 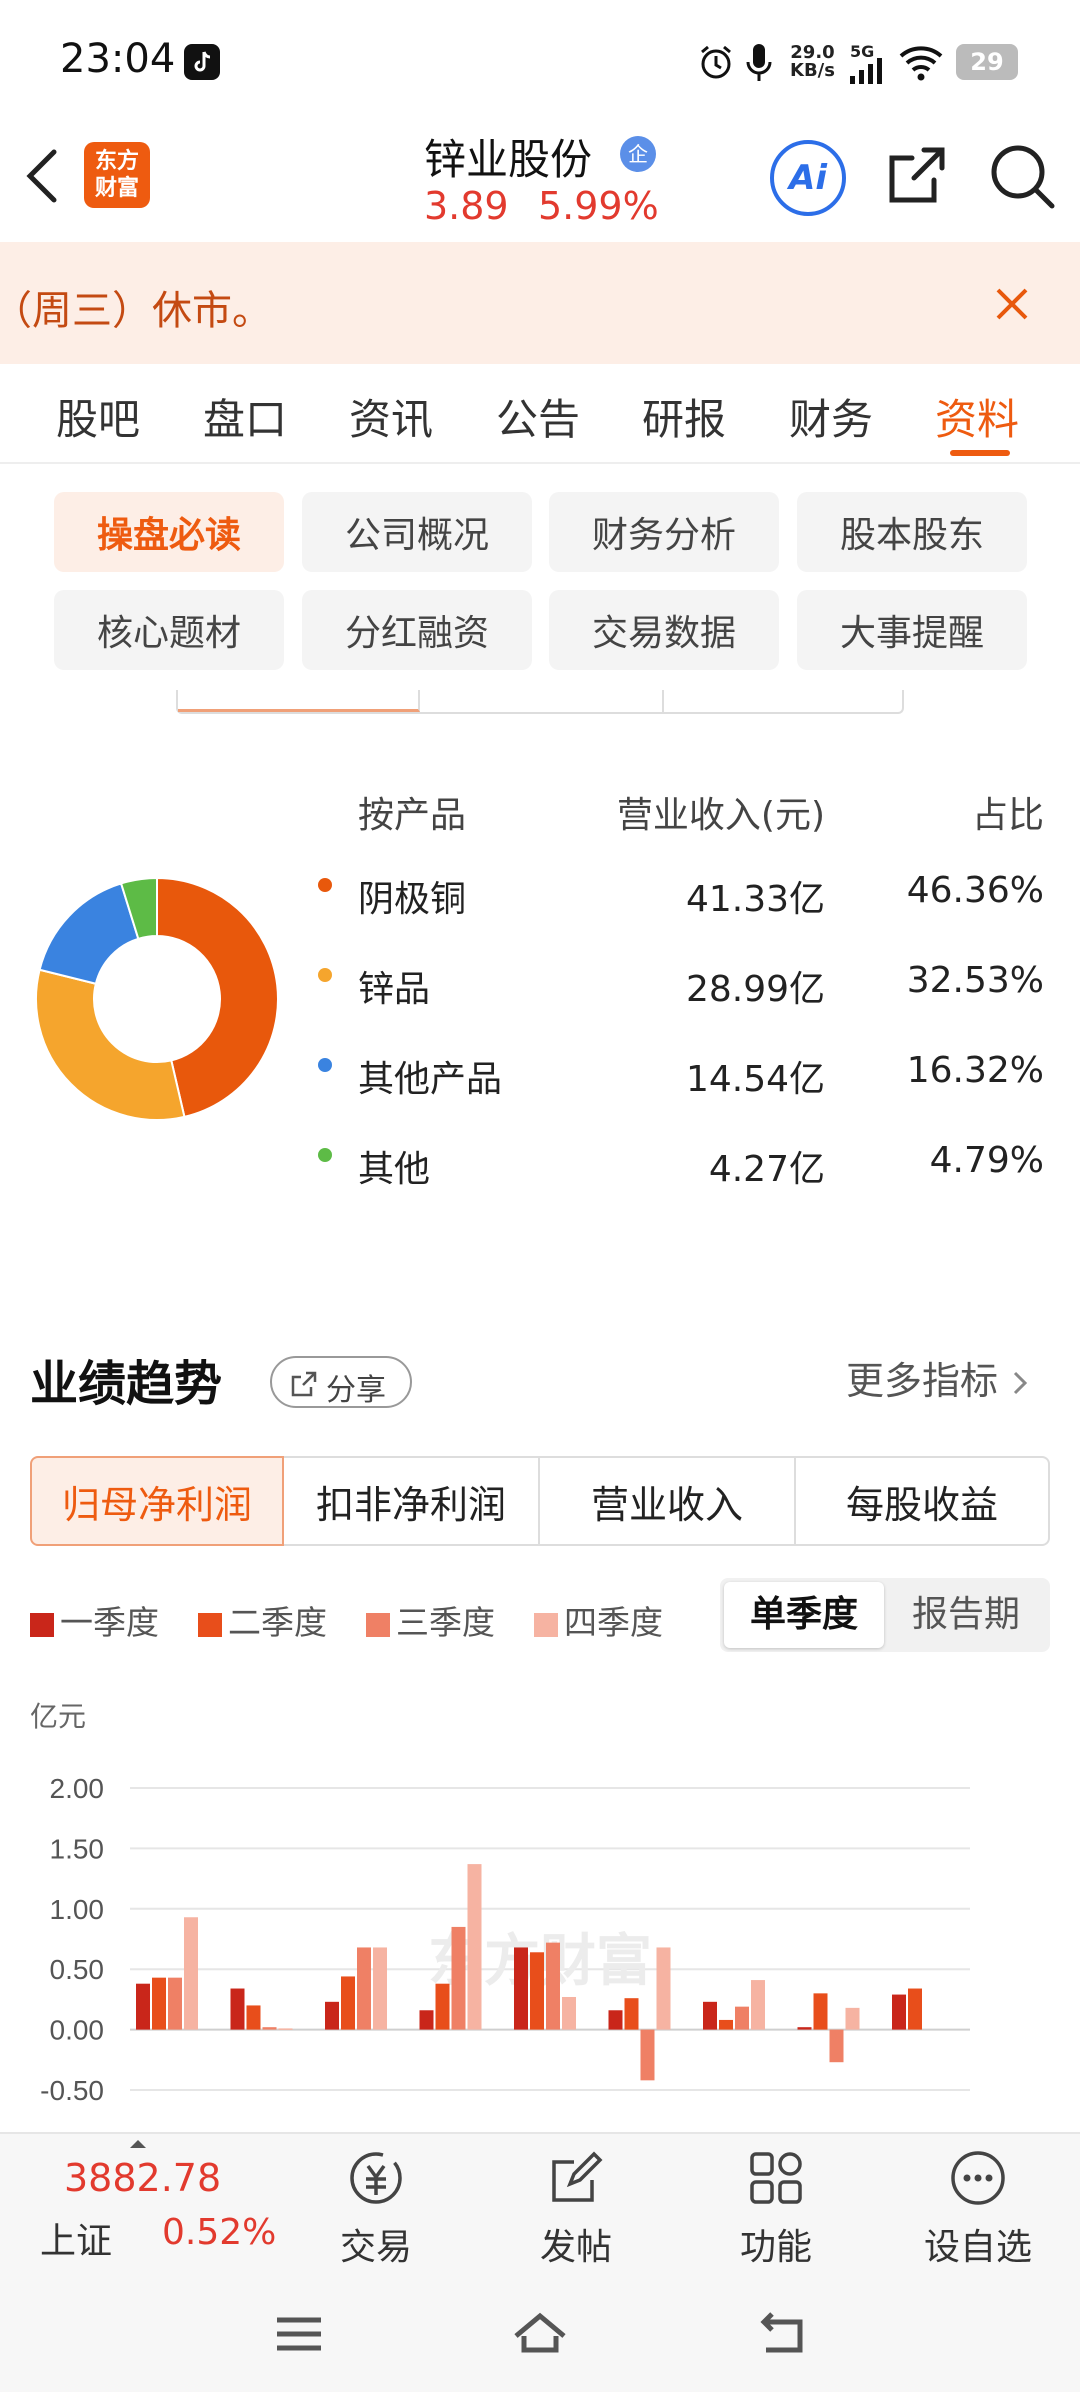 I want to click on chip-company-overview: 公司概况, so click(x=417, y=532).